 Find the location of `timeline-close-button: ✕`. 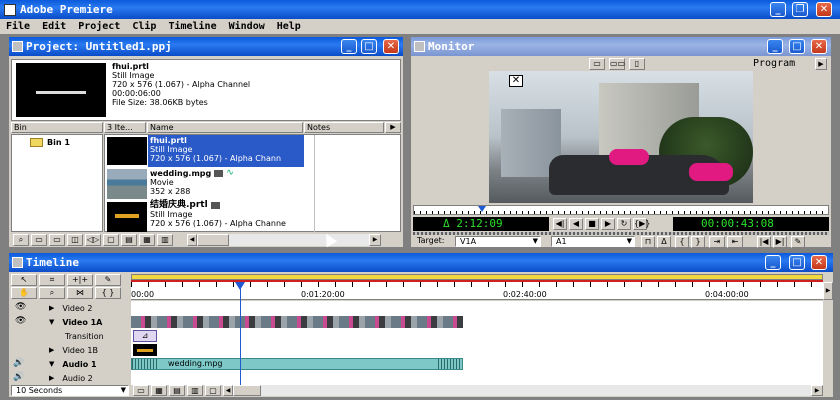

timeline-close-button: ✕ is located at coordinates (819, 262).